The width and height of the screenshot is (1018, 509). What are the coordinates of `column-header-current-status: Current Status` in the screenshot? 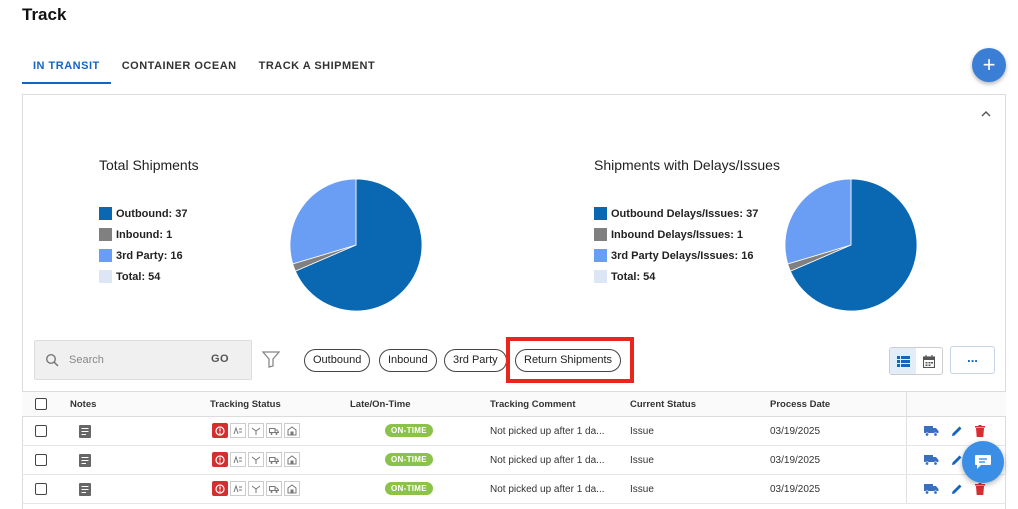 It's located at (663, 404).